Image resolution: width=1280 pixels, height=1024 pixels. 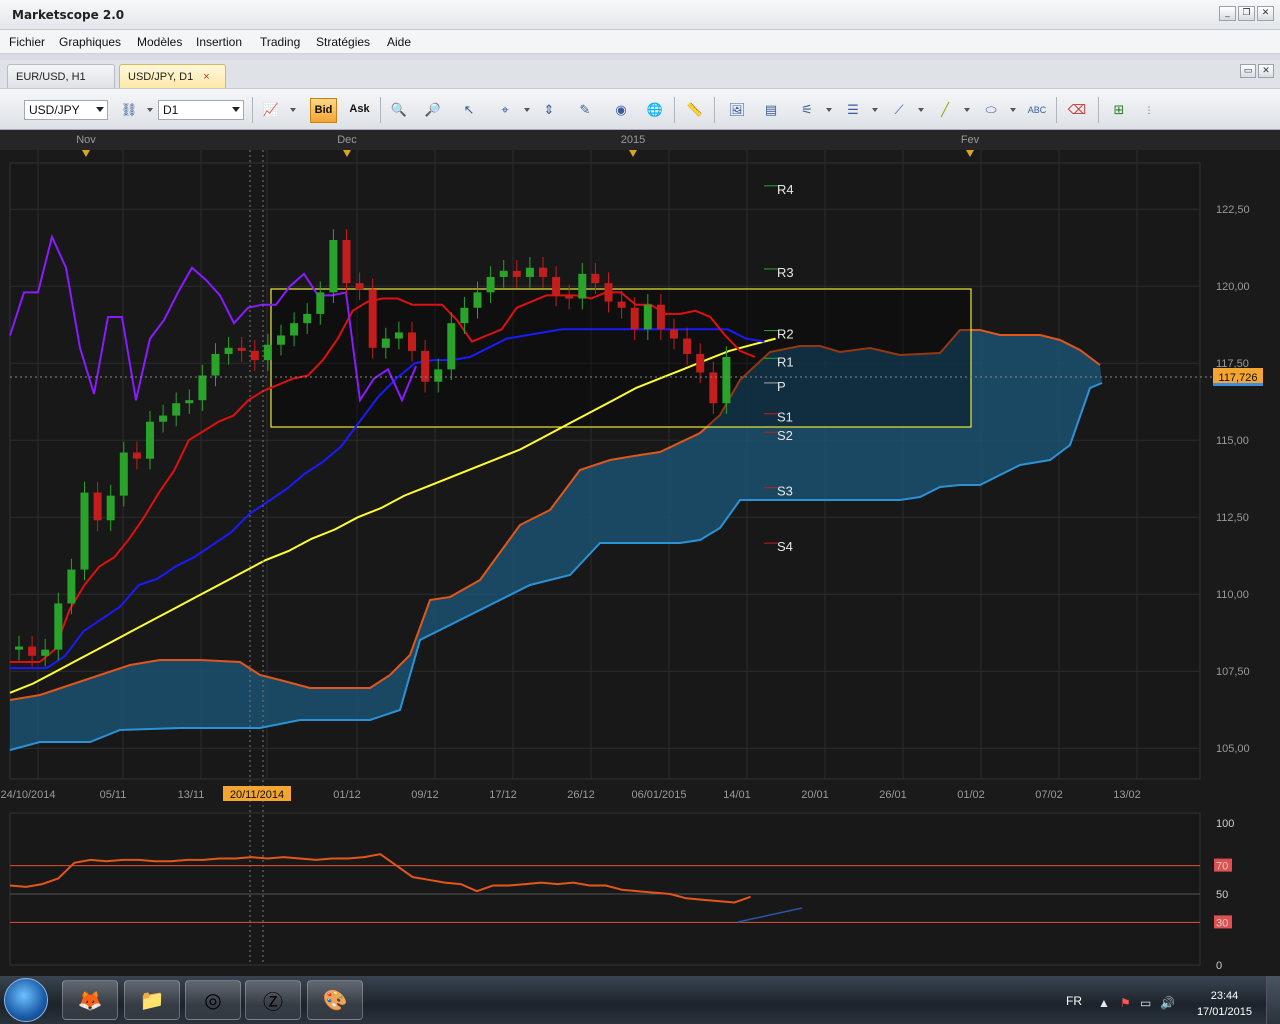 What do you see at coordinates (399, 110) in the screenshot?
I see `zoom-in-icon: 🔍` at bounding box center [399, 110].